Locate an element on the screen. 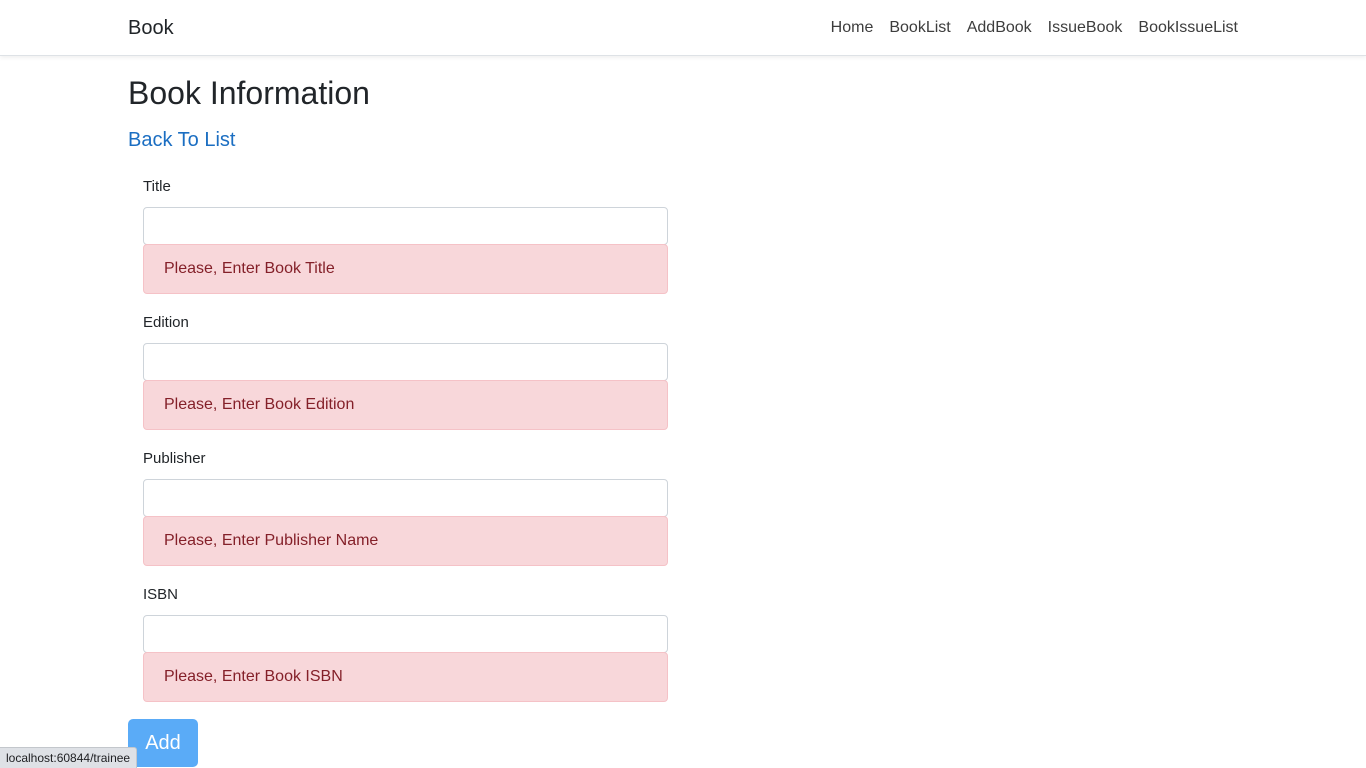 This screenshot has height=768, width=1366. add-button: Add is located at coordinates (163, 743).